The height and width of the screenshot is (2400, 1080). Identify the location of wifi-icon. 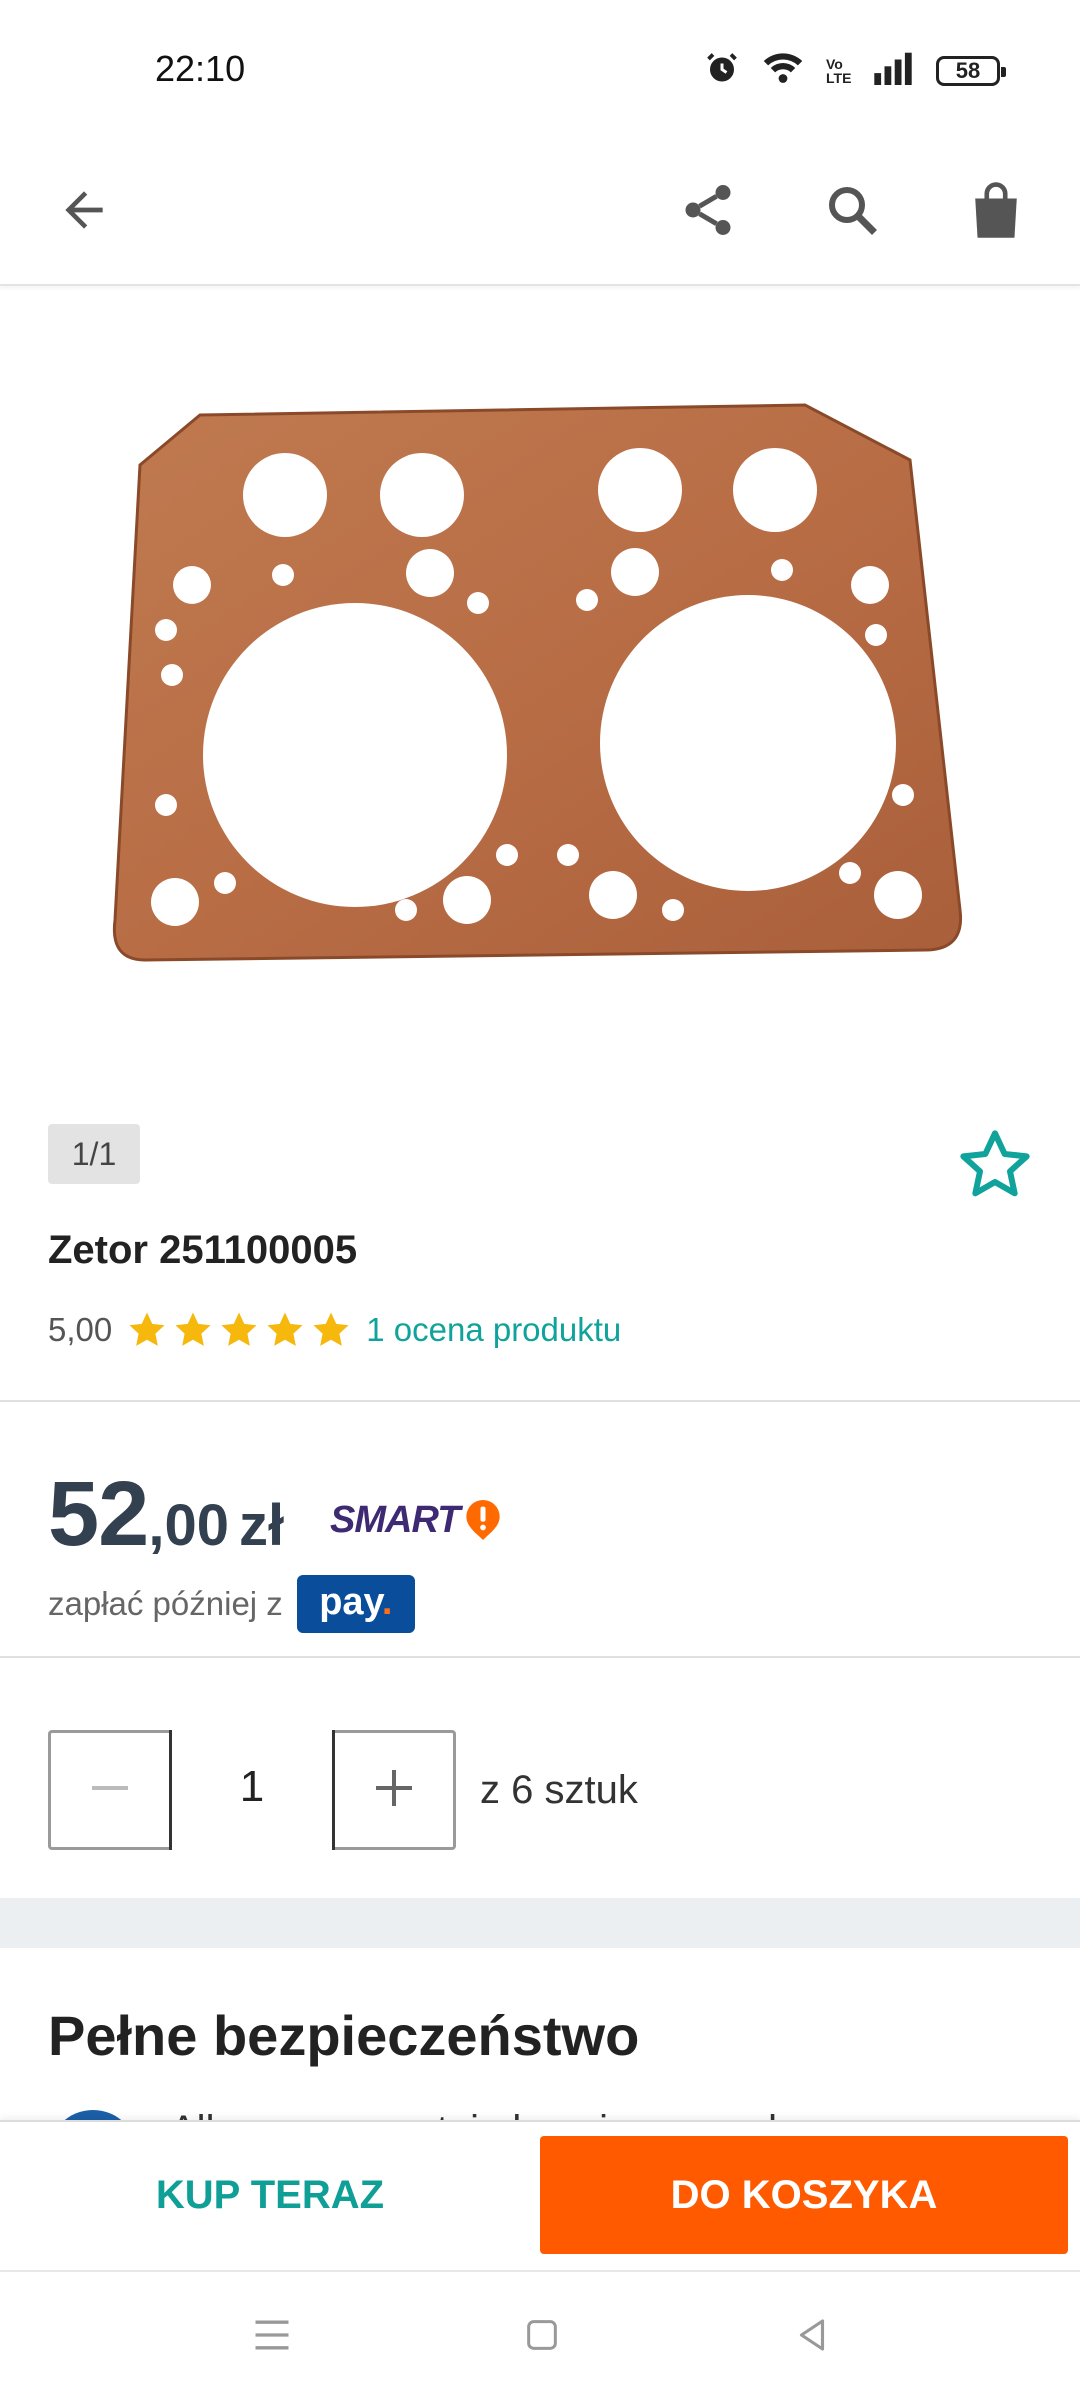
(783, 70).